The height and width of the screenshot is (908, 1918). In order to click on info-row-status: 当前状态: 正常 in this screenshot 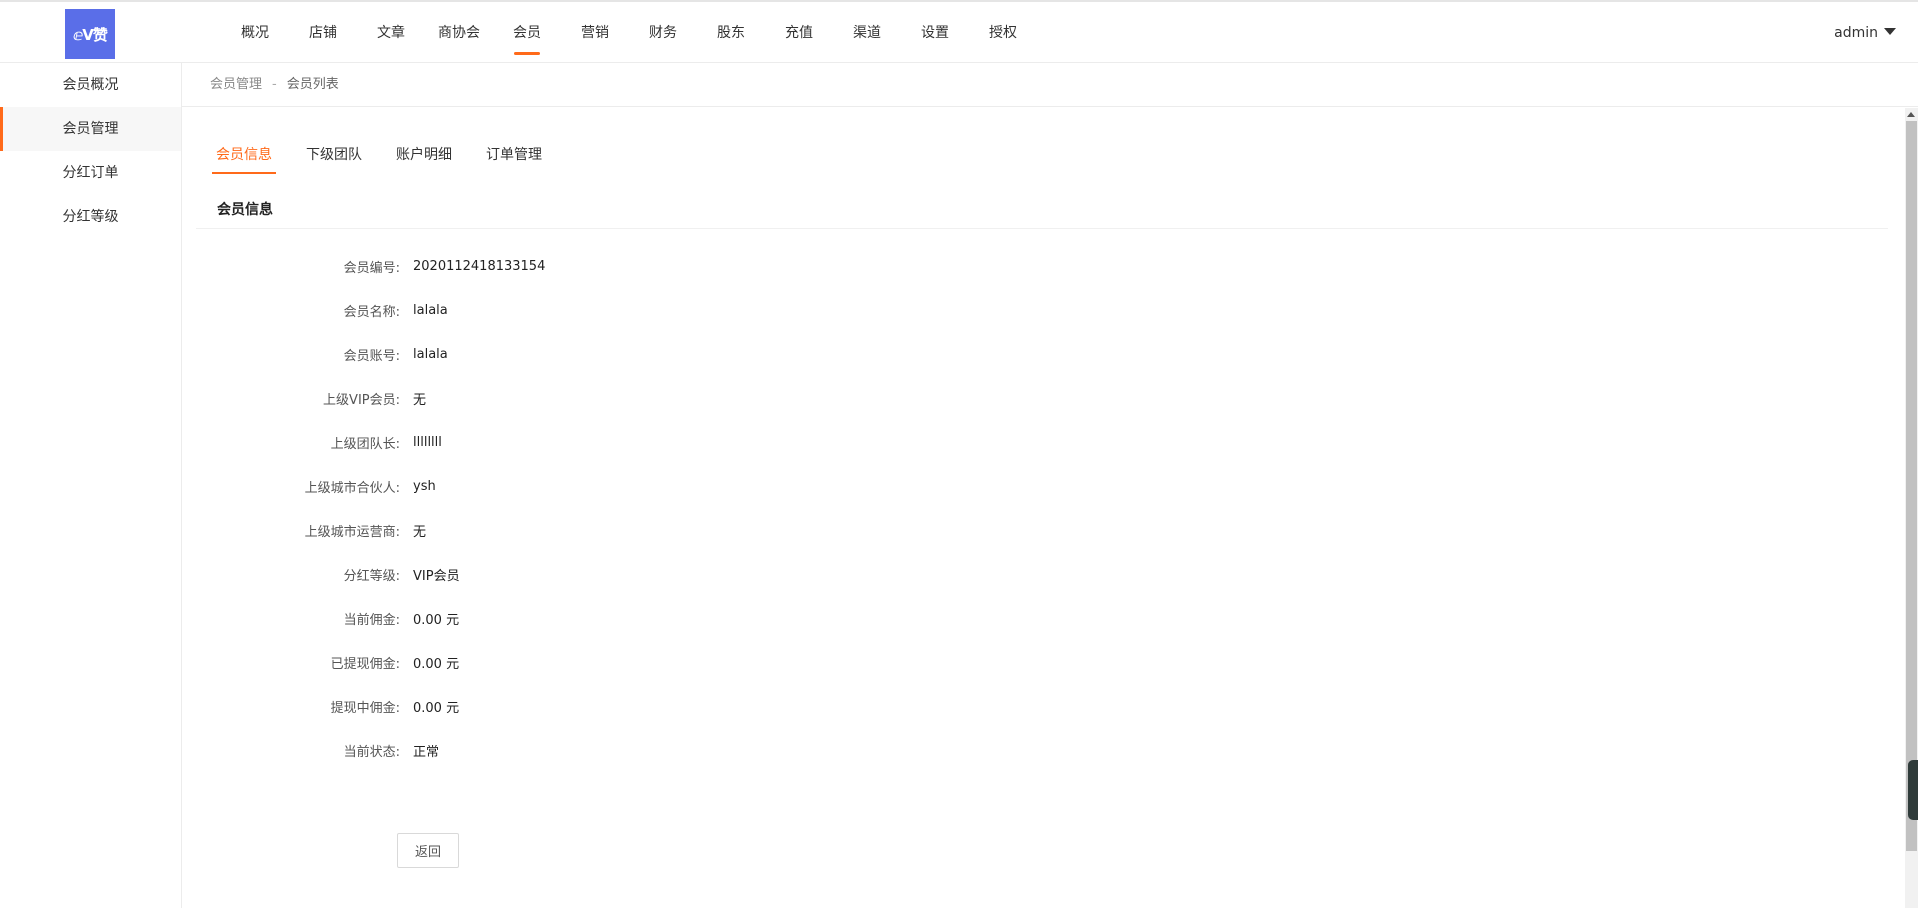, I will do `click(596, 750)`.